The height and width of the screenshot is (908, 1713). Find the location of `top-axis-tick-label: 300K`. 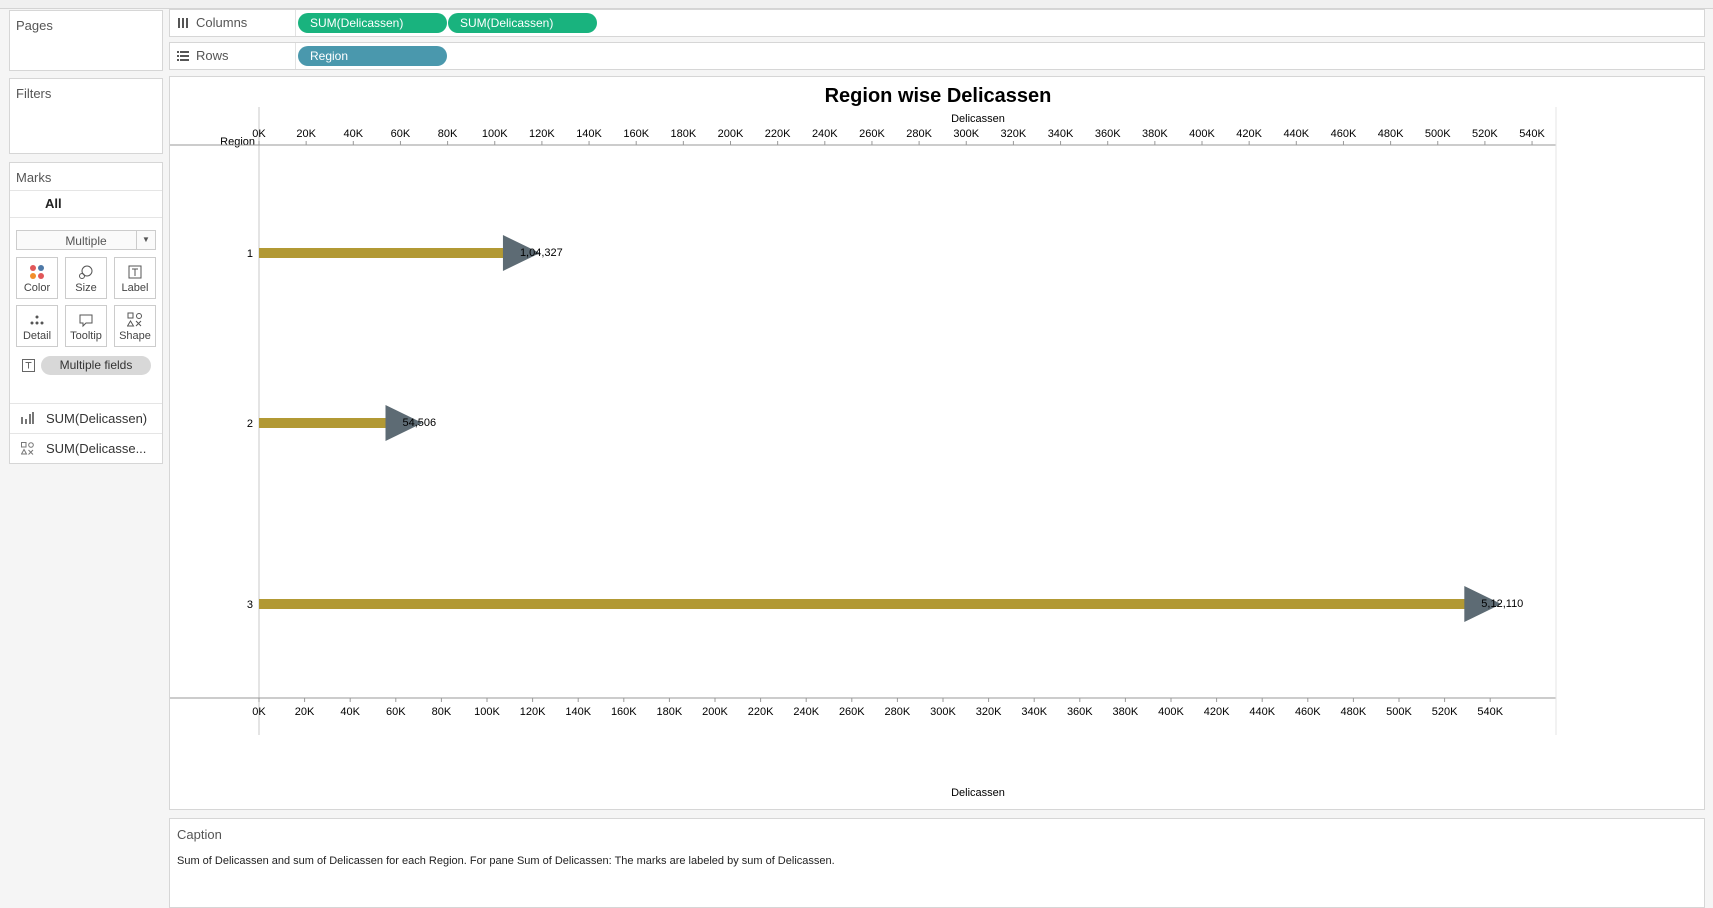

top-axis-tick-label: 300K is located at coordinates (966, 134).